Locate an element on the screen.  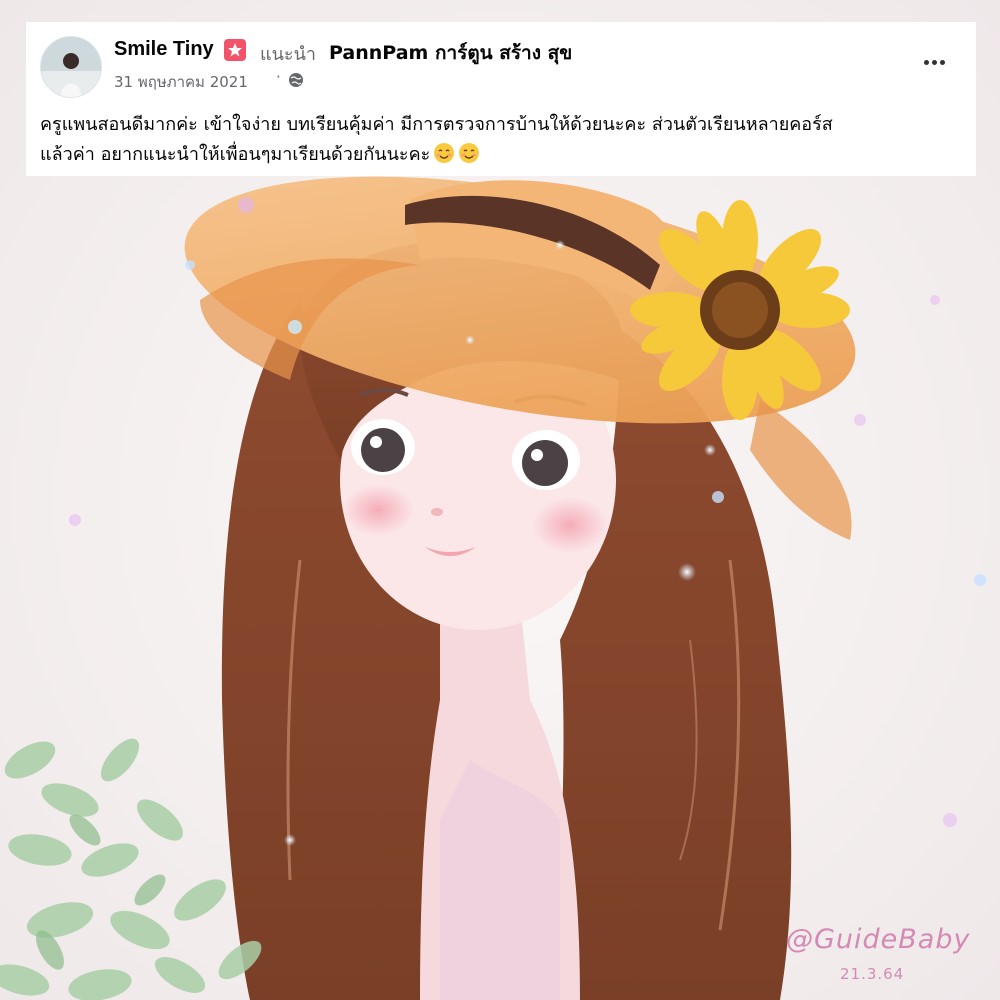
recommends-label: แนะนำ is located at coordinates (288, 54).